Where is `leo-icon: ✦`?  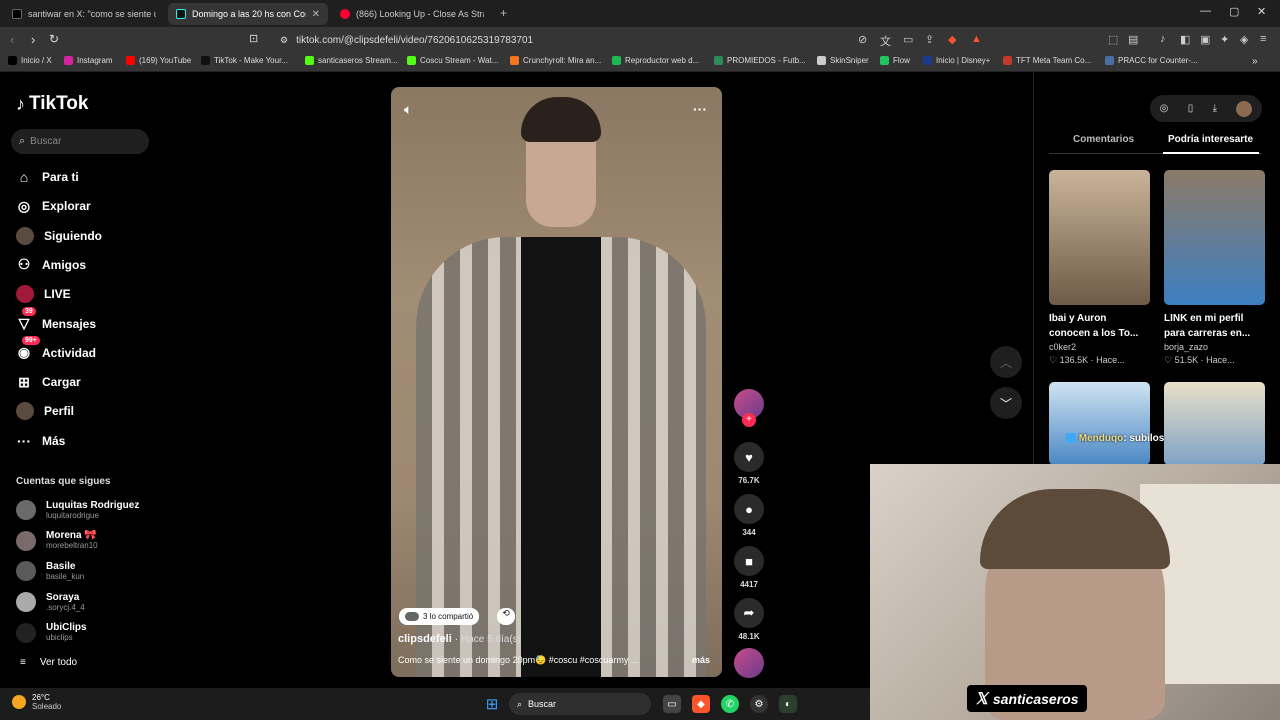 leo-icon: ✦ is located at coordinates (1224, 39).